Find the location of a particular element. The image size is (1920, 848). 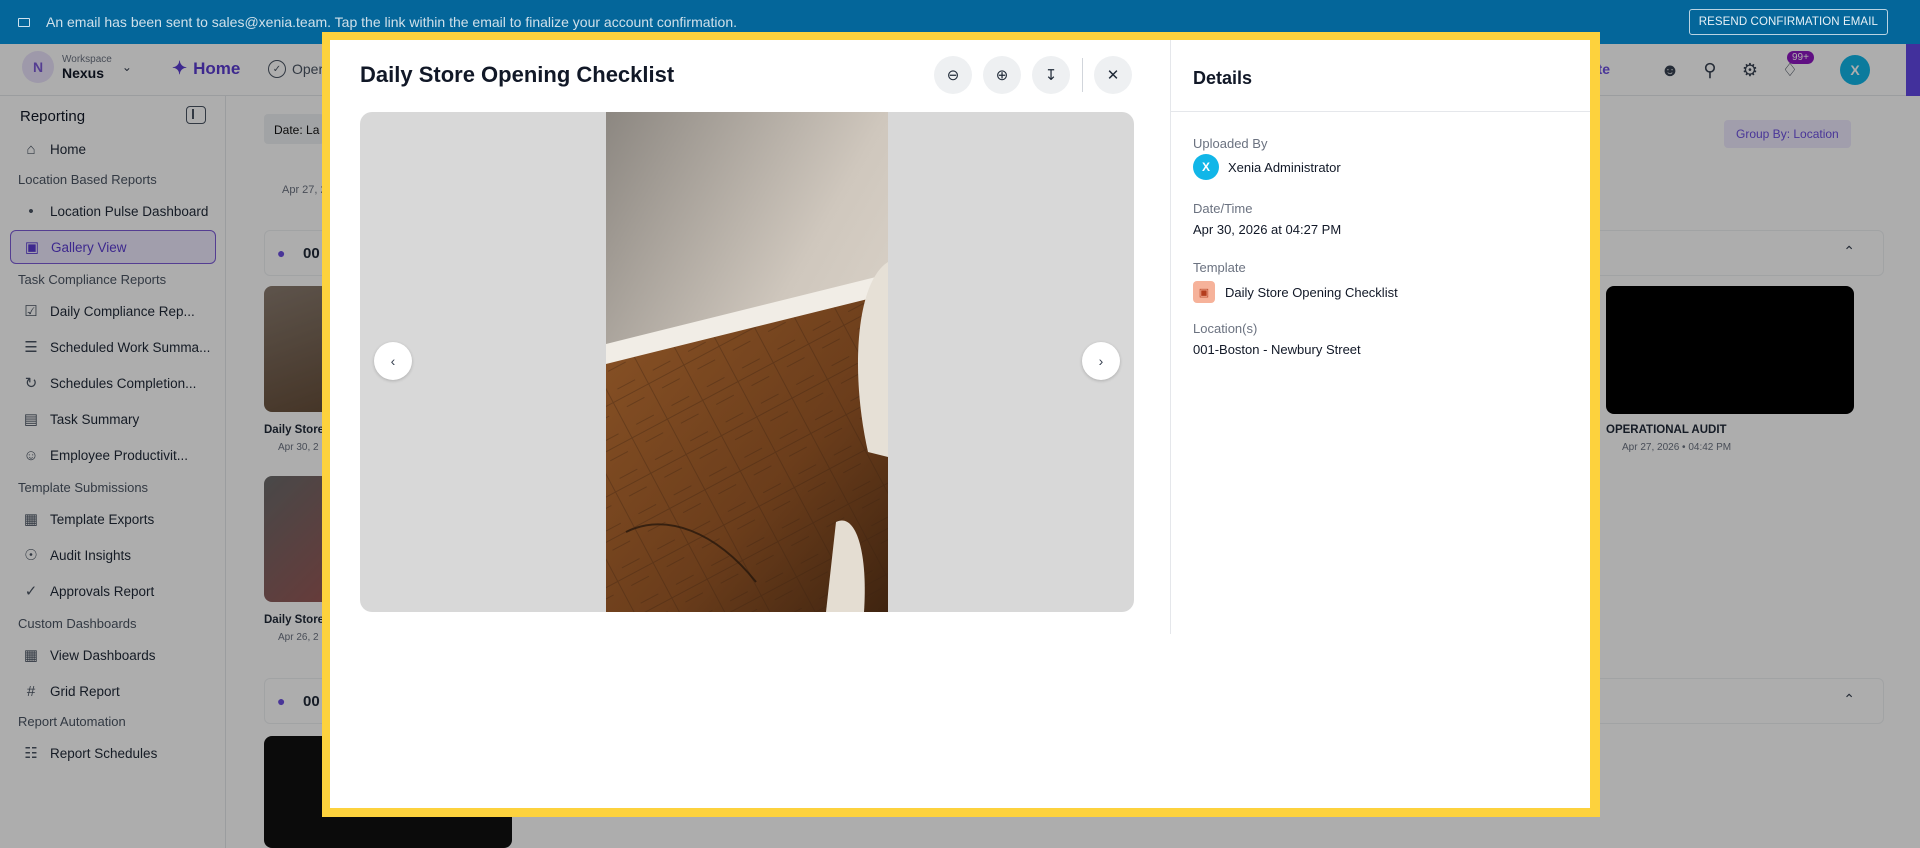

location-value: 001-Boston - Newbury Street is located at coordinates (1277, 349).